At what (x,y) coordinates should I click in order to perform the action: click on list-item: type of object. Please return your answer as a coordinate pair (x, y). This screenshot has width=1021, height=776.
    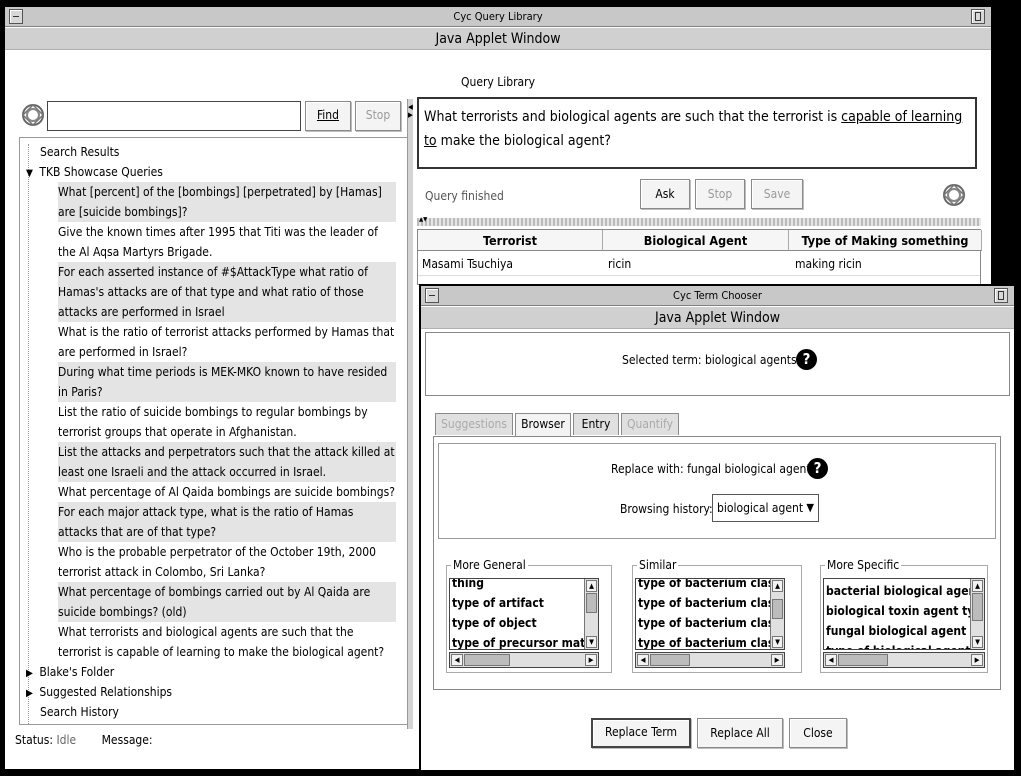
    Looking at the image, I should click on (525, 623).